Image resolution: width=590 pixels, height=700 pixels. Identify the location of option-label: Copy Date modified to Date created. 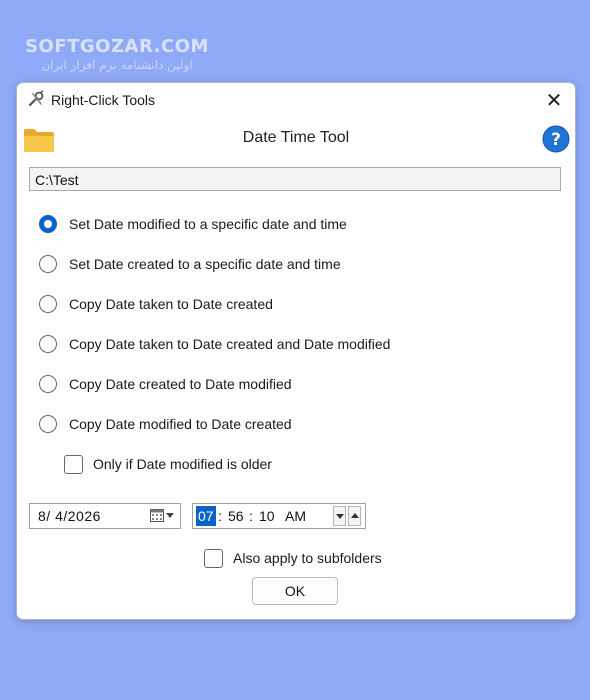
(180, 424).